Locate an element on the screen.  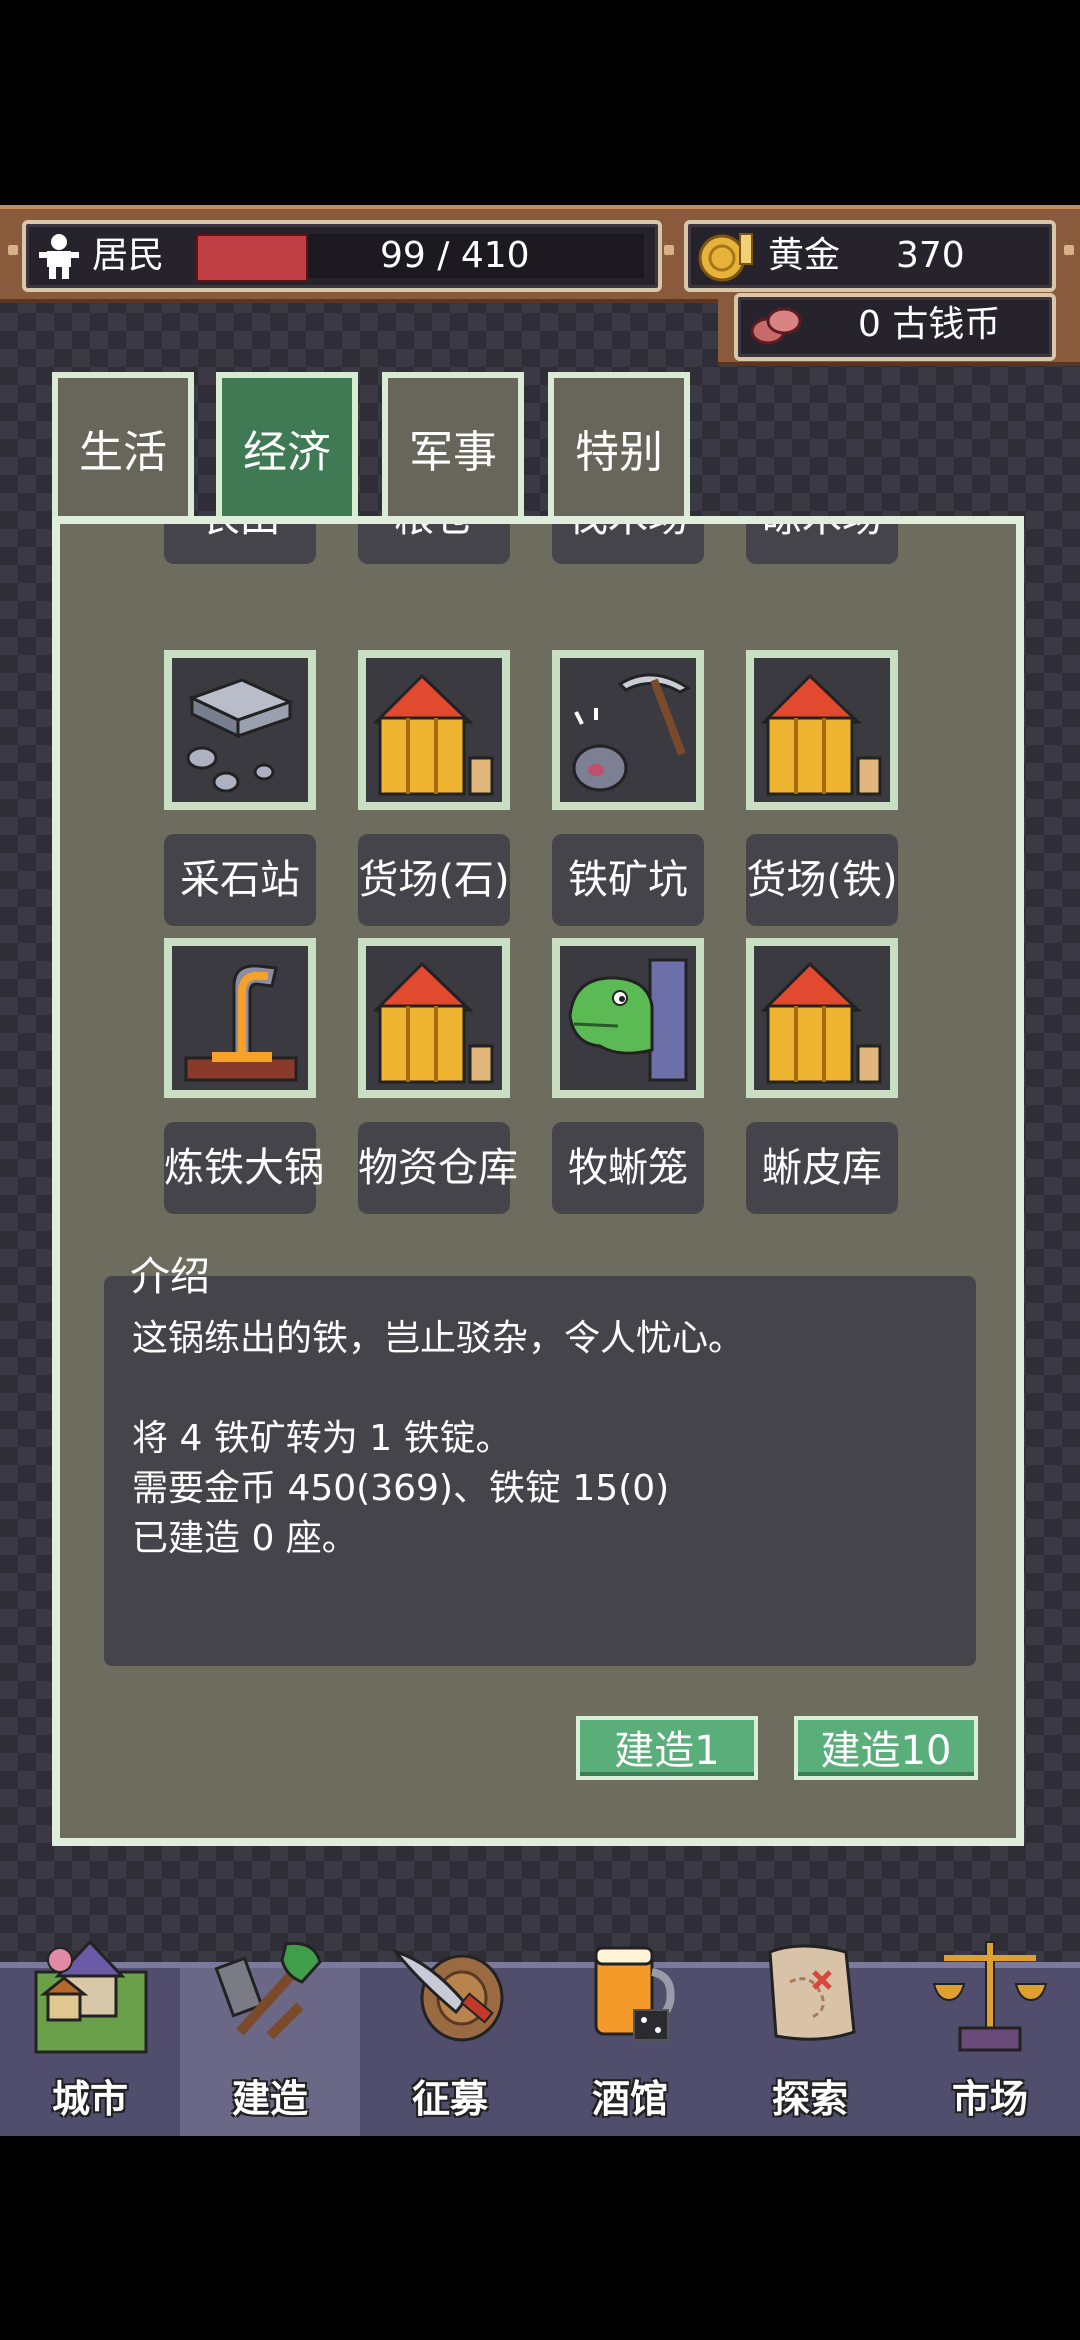
nav-recruit: 征募 is located at coordinates (450, 2042).